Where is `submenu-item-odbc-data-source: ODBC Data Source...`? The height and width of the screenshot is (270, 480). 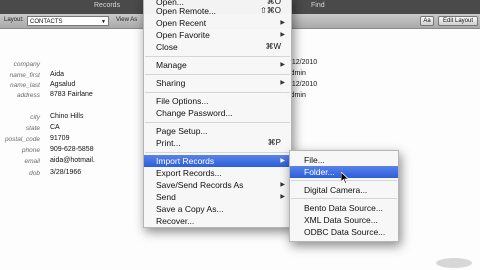 submenu-item-odbc-data-source: ODBC Data Source... is located at coordinates (344, 232).